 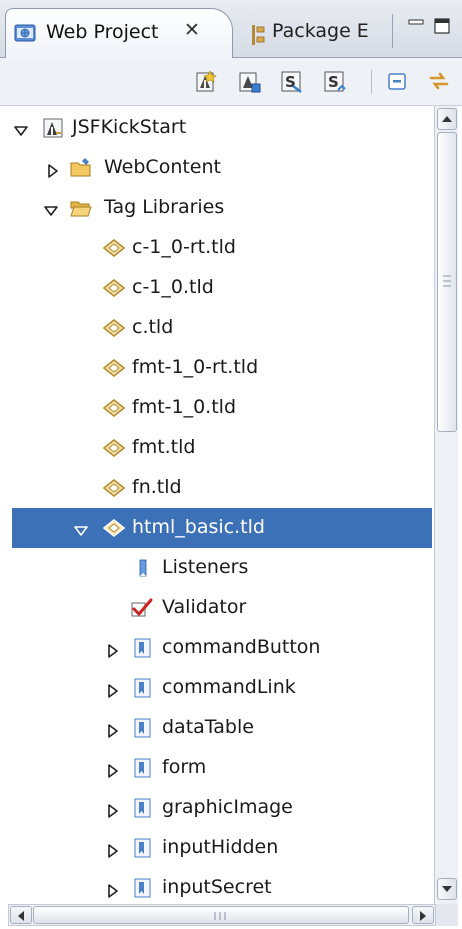 I want to click on vertical-scrollbar, so click(x=446, y=505).